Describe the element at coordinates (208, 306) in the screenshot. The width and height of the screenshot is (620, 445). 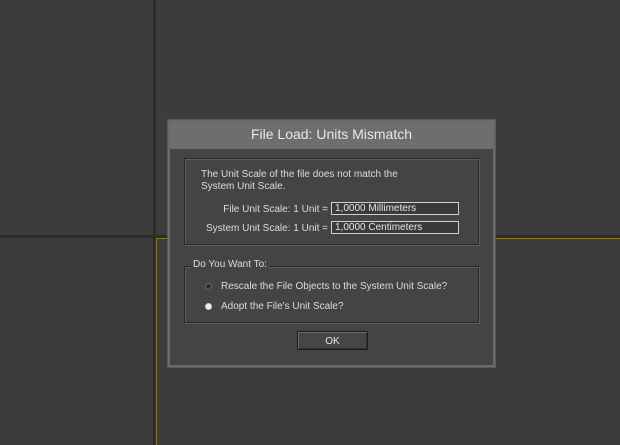
I see `adopt-radio` at that location.